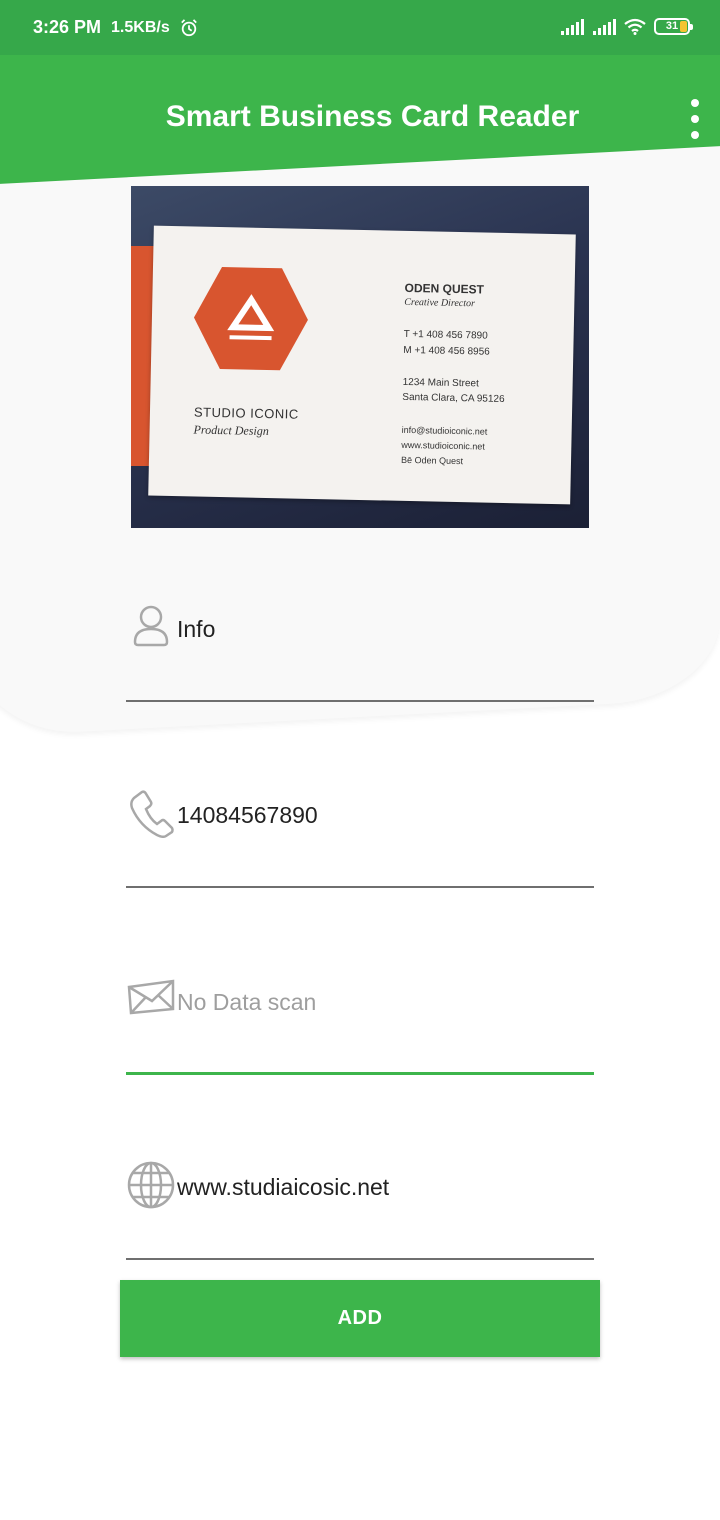 This screenshot has width=720, height=1520. What do you see at coordinates (247, 815) in the screenshot?
I see `phone-field-value: 14084567890` at bounding box center [247, 815].